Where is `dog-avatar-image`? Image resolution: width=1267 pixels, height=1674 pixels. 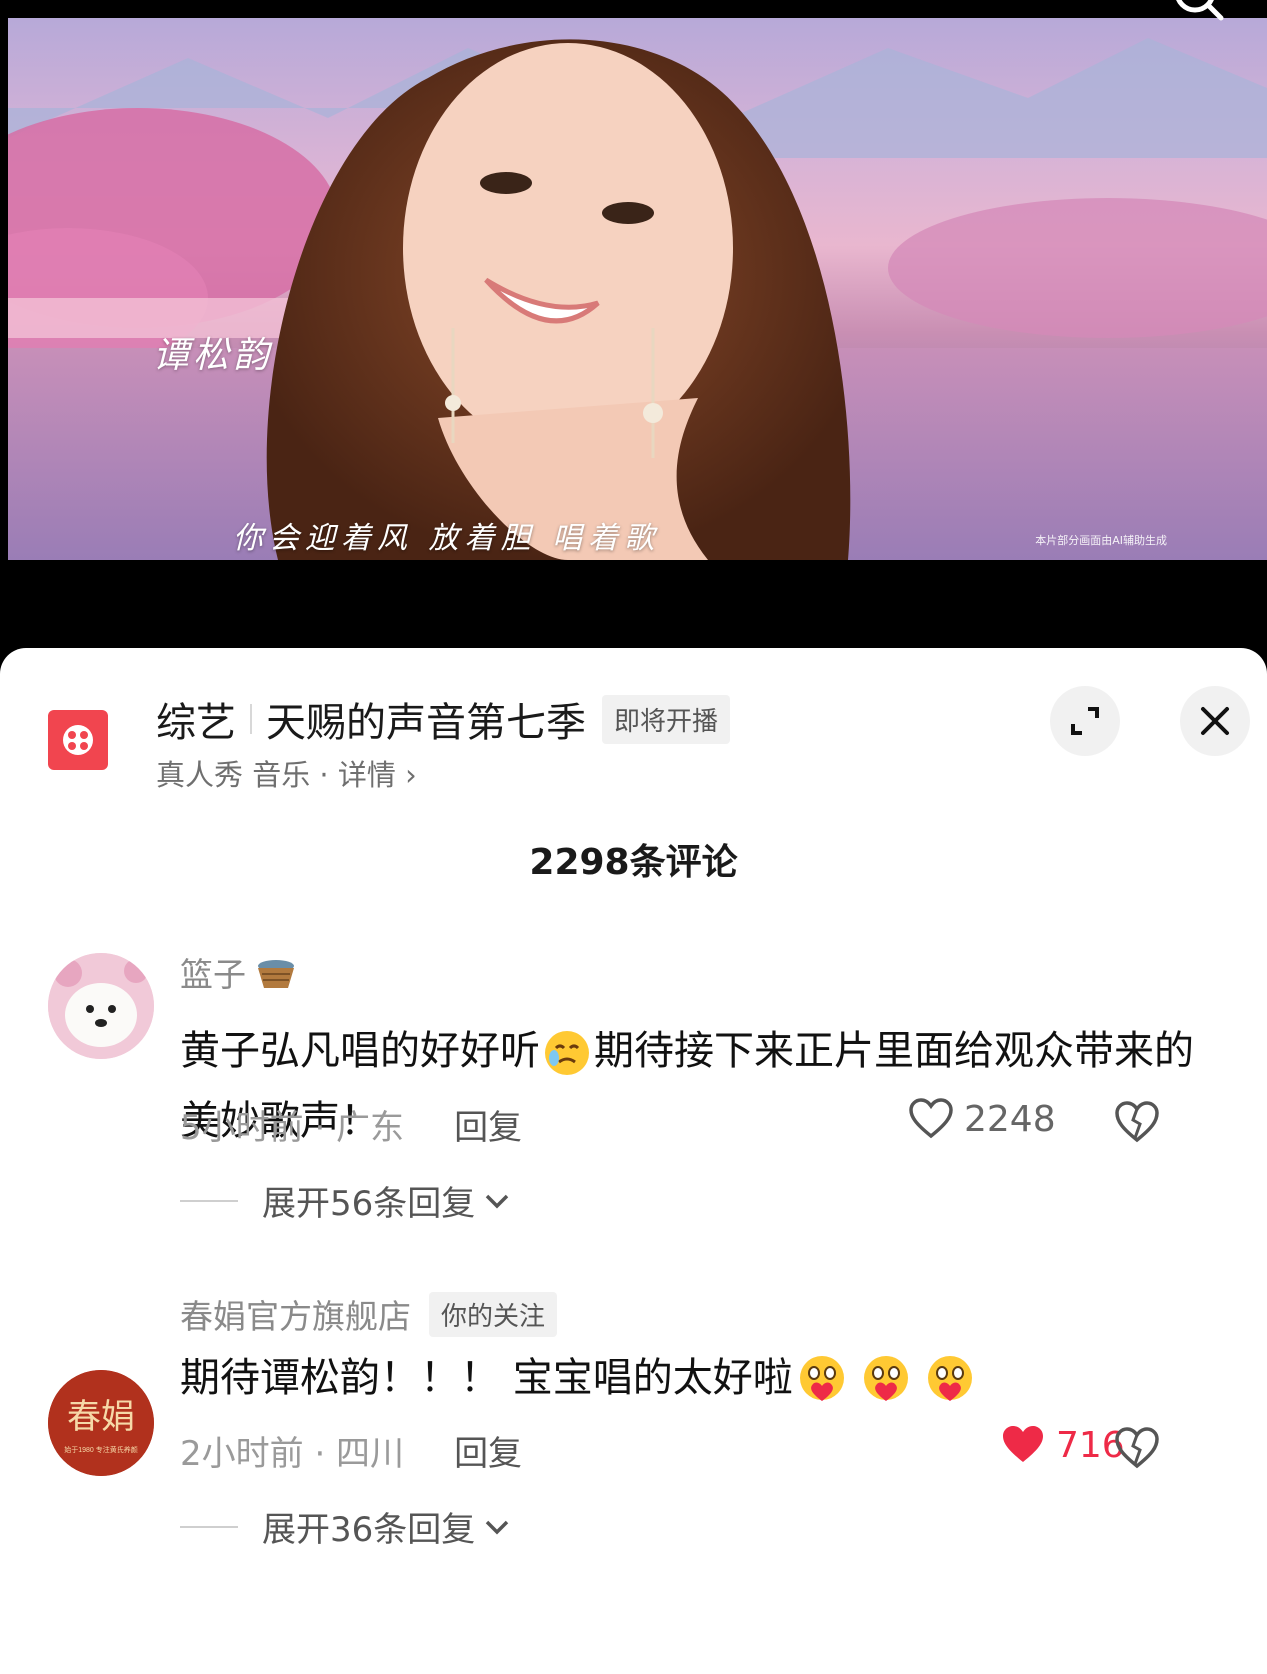
dog-avatar-image is located at coordinates (101, 1006).